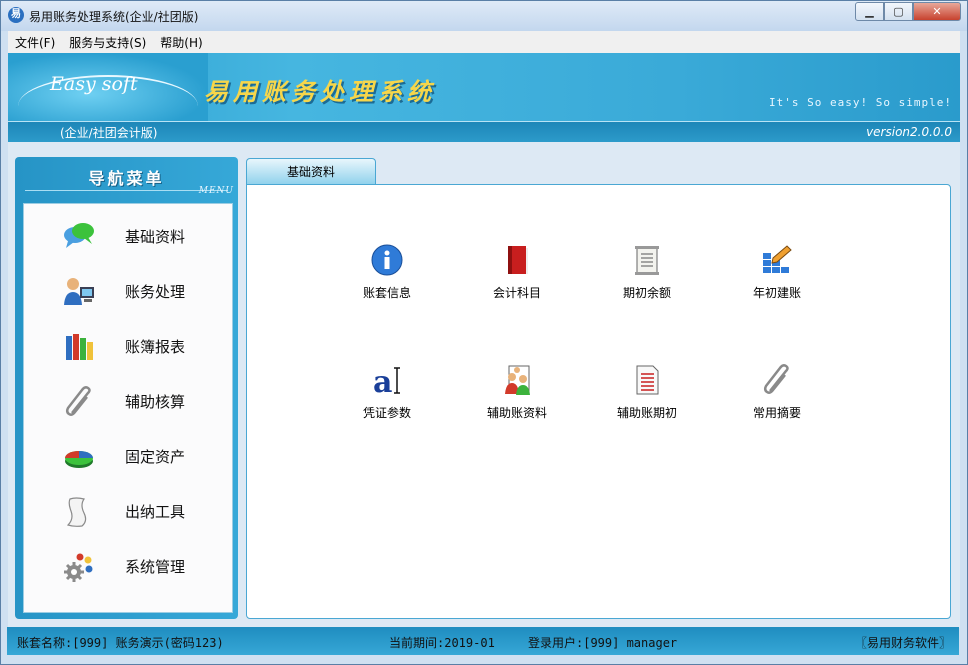 This screenshot has height=665, width=968. I want to click on user-computer-icon, so click(79, 291).